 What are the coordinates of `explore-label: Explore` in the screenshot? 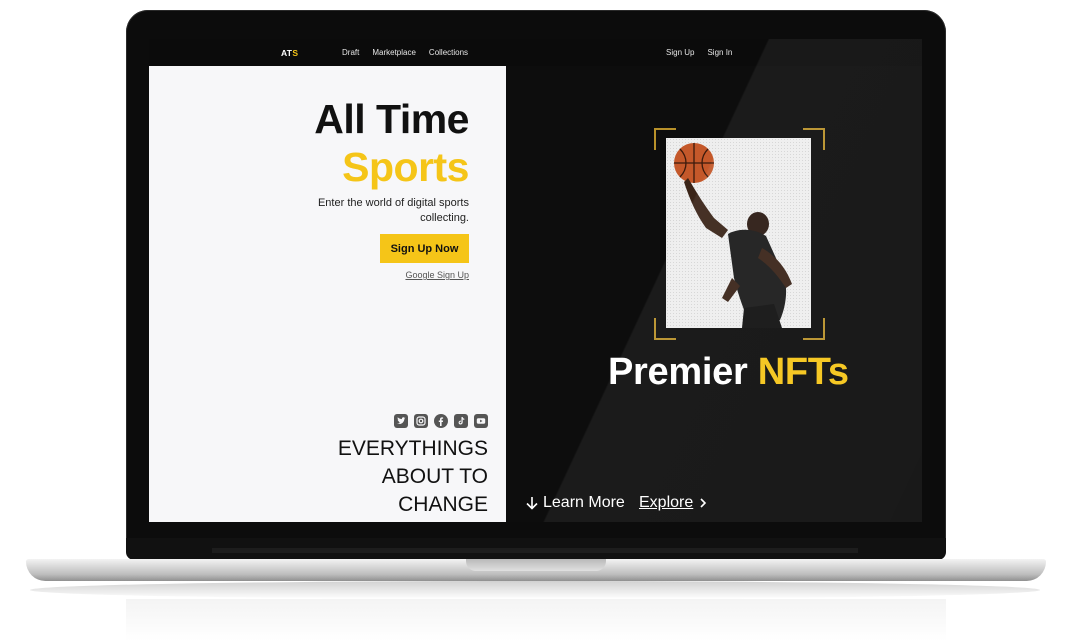 It's located at (666, 502).